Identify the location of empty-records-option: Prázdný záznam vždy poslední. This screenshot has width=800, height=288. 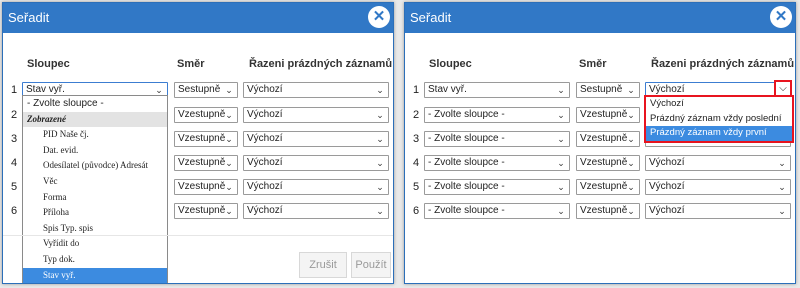
(719, 119).